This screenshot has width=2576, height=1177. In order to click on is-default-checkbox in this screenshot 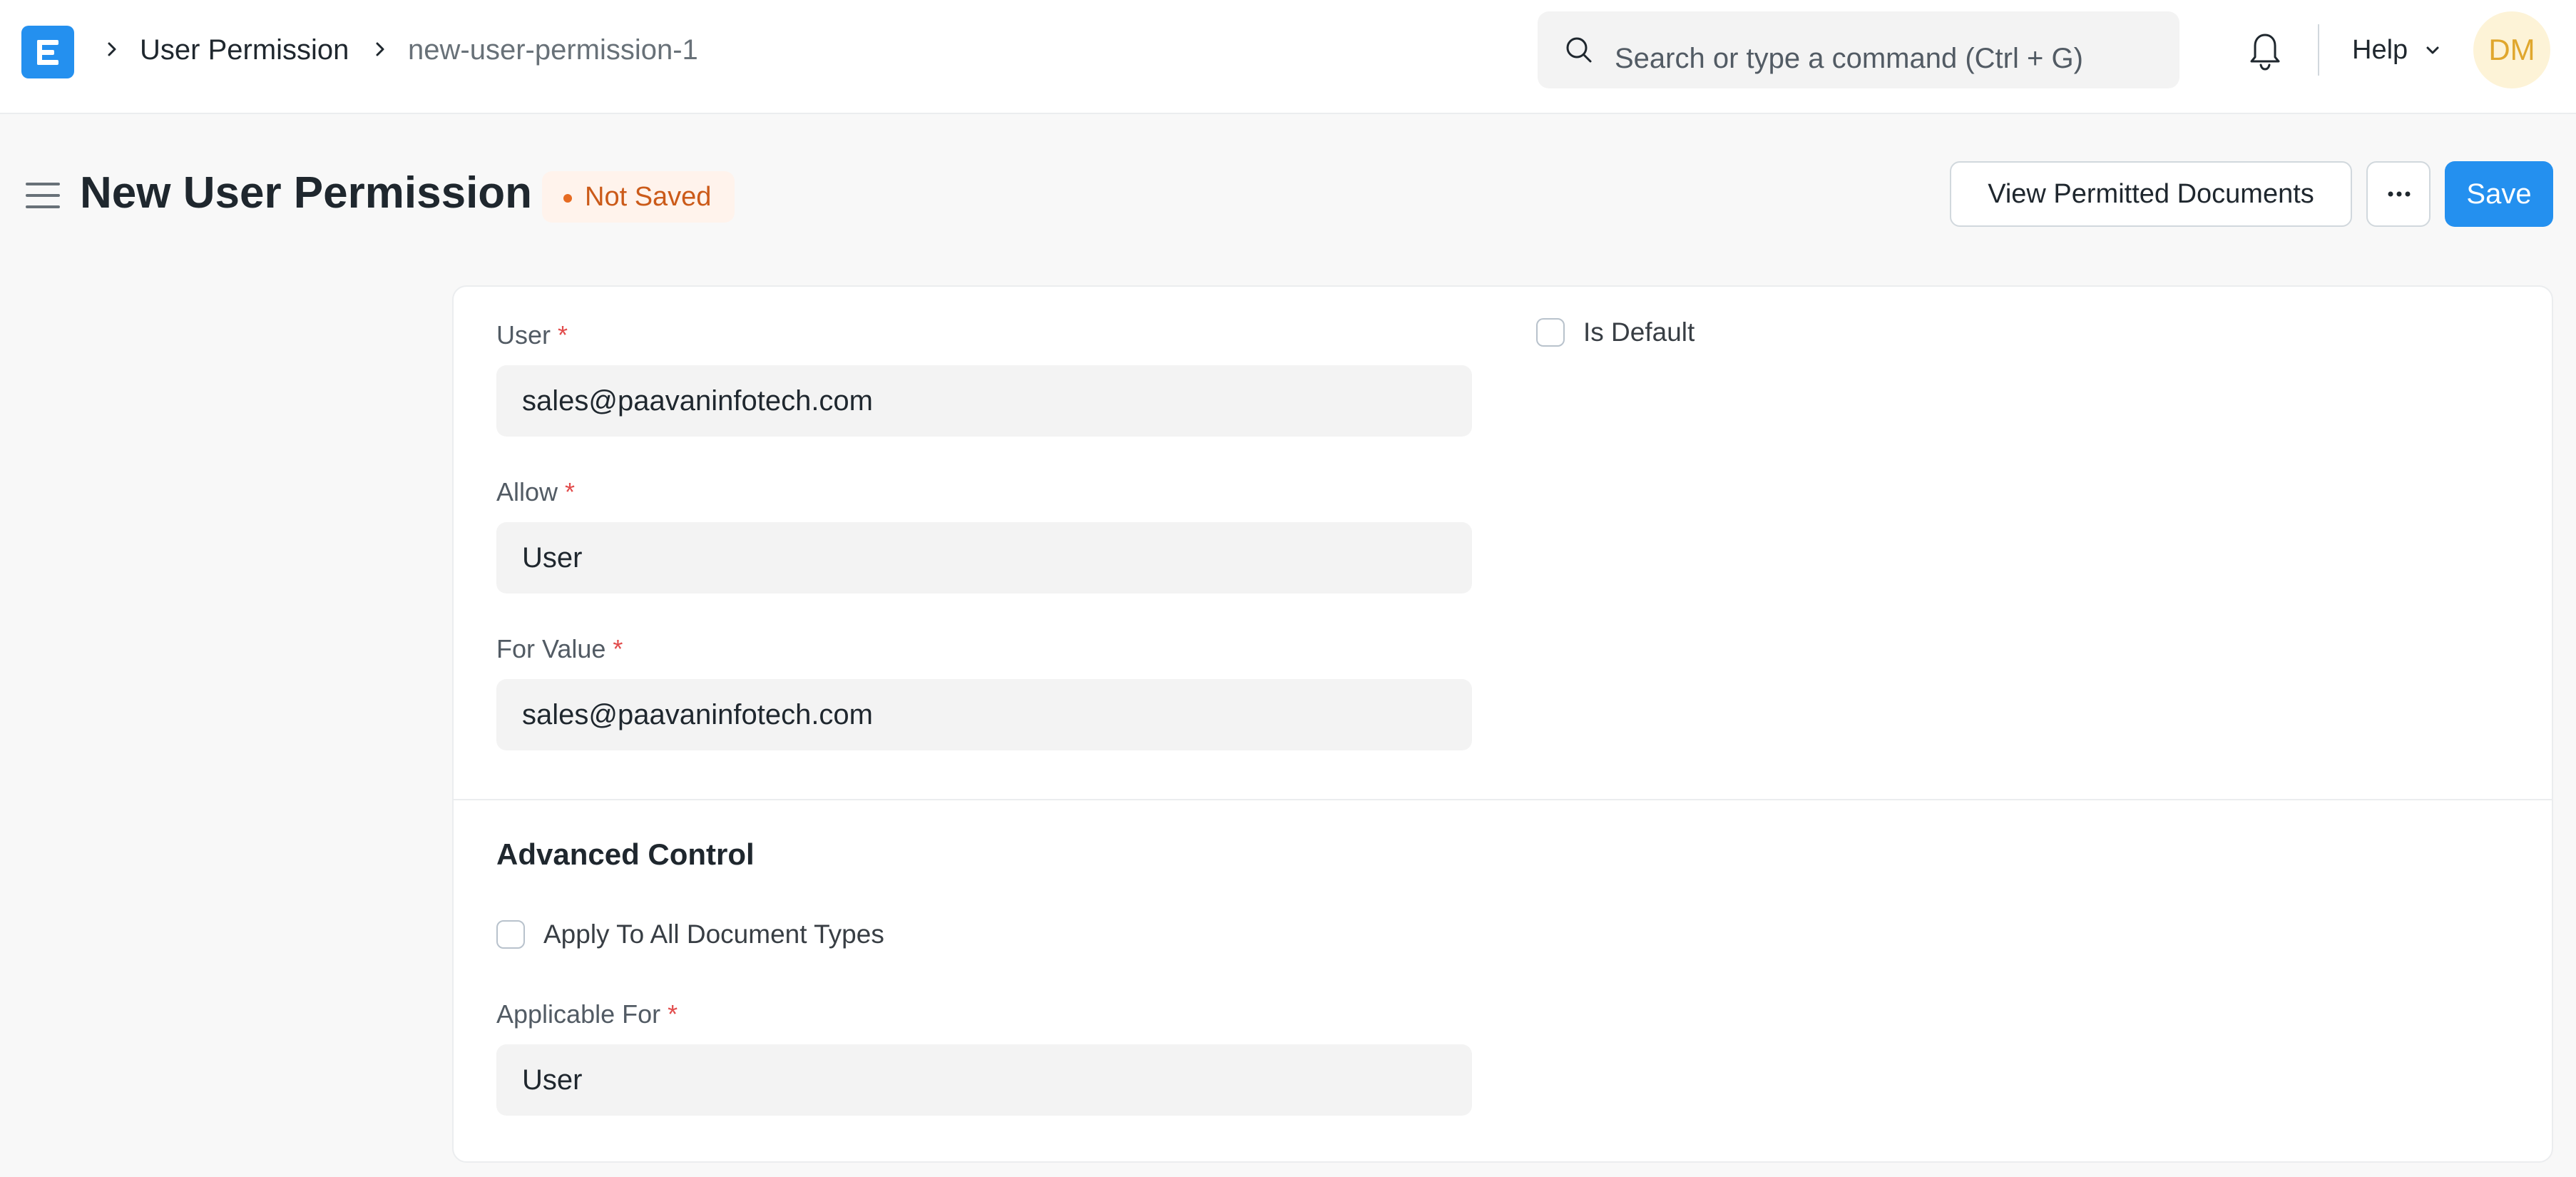, I will do `click(1550, 332)`.